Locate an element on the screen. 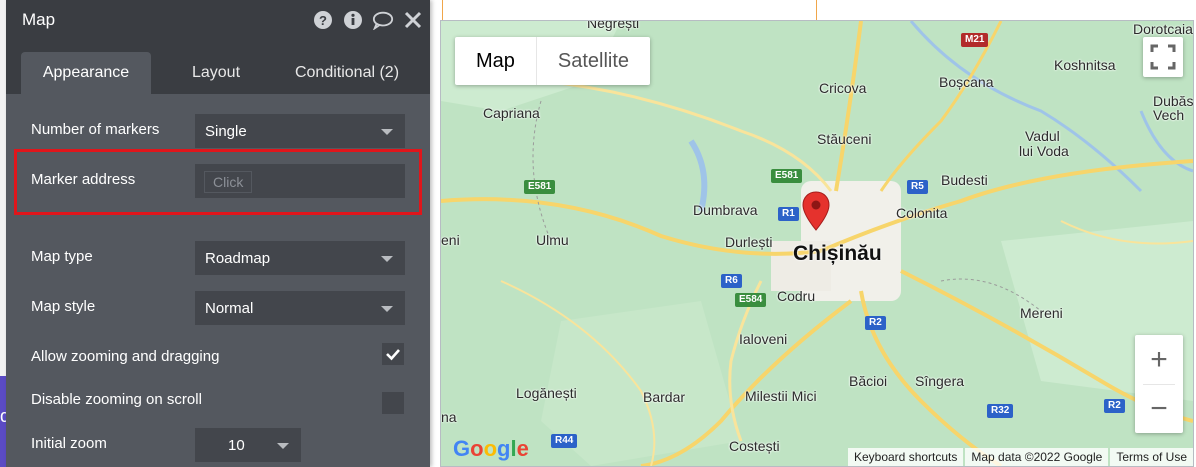 The image size is (1196, 467). allow-zooming-row: Allow zooming and dragging is located at coordinates (218, 357).